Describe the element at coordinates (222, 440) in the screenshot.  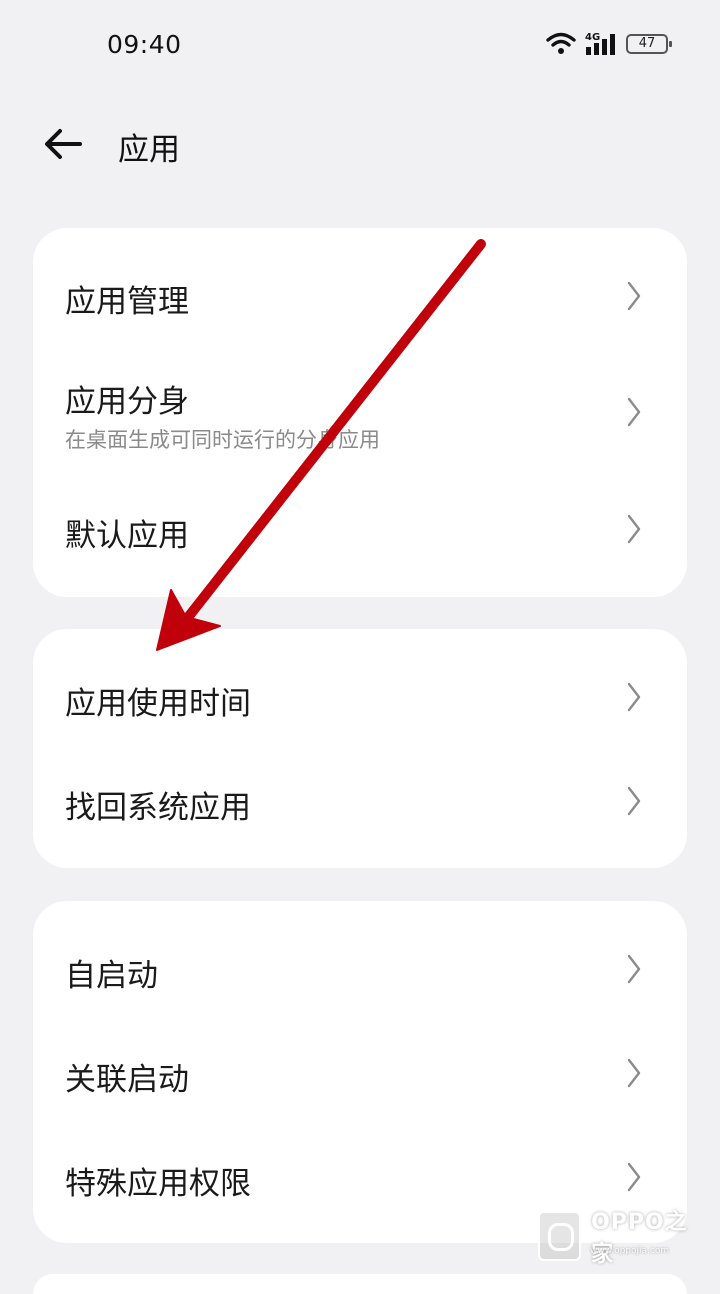
I see `row-subtitle: 在桌面生成可同时运行的分身应用` at that location.